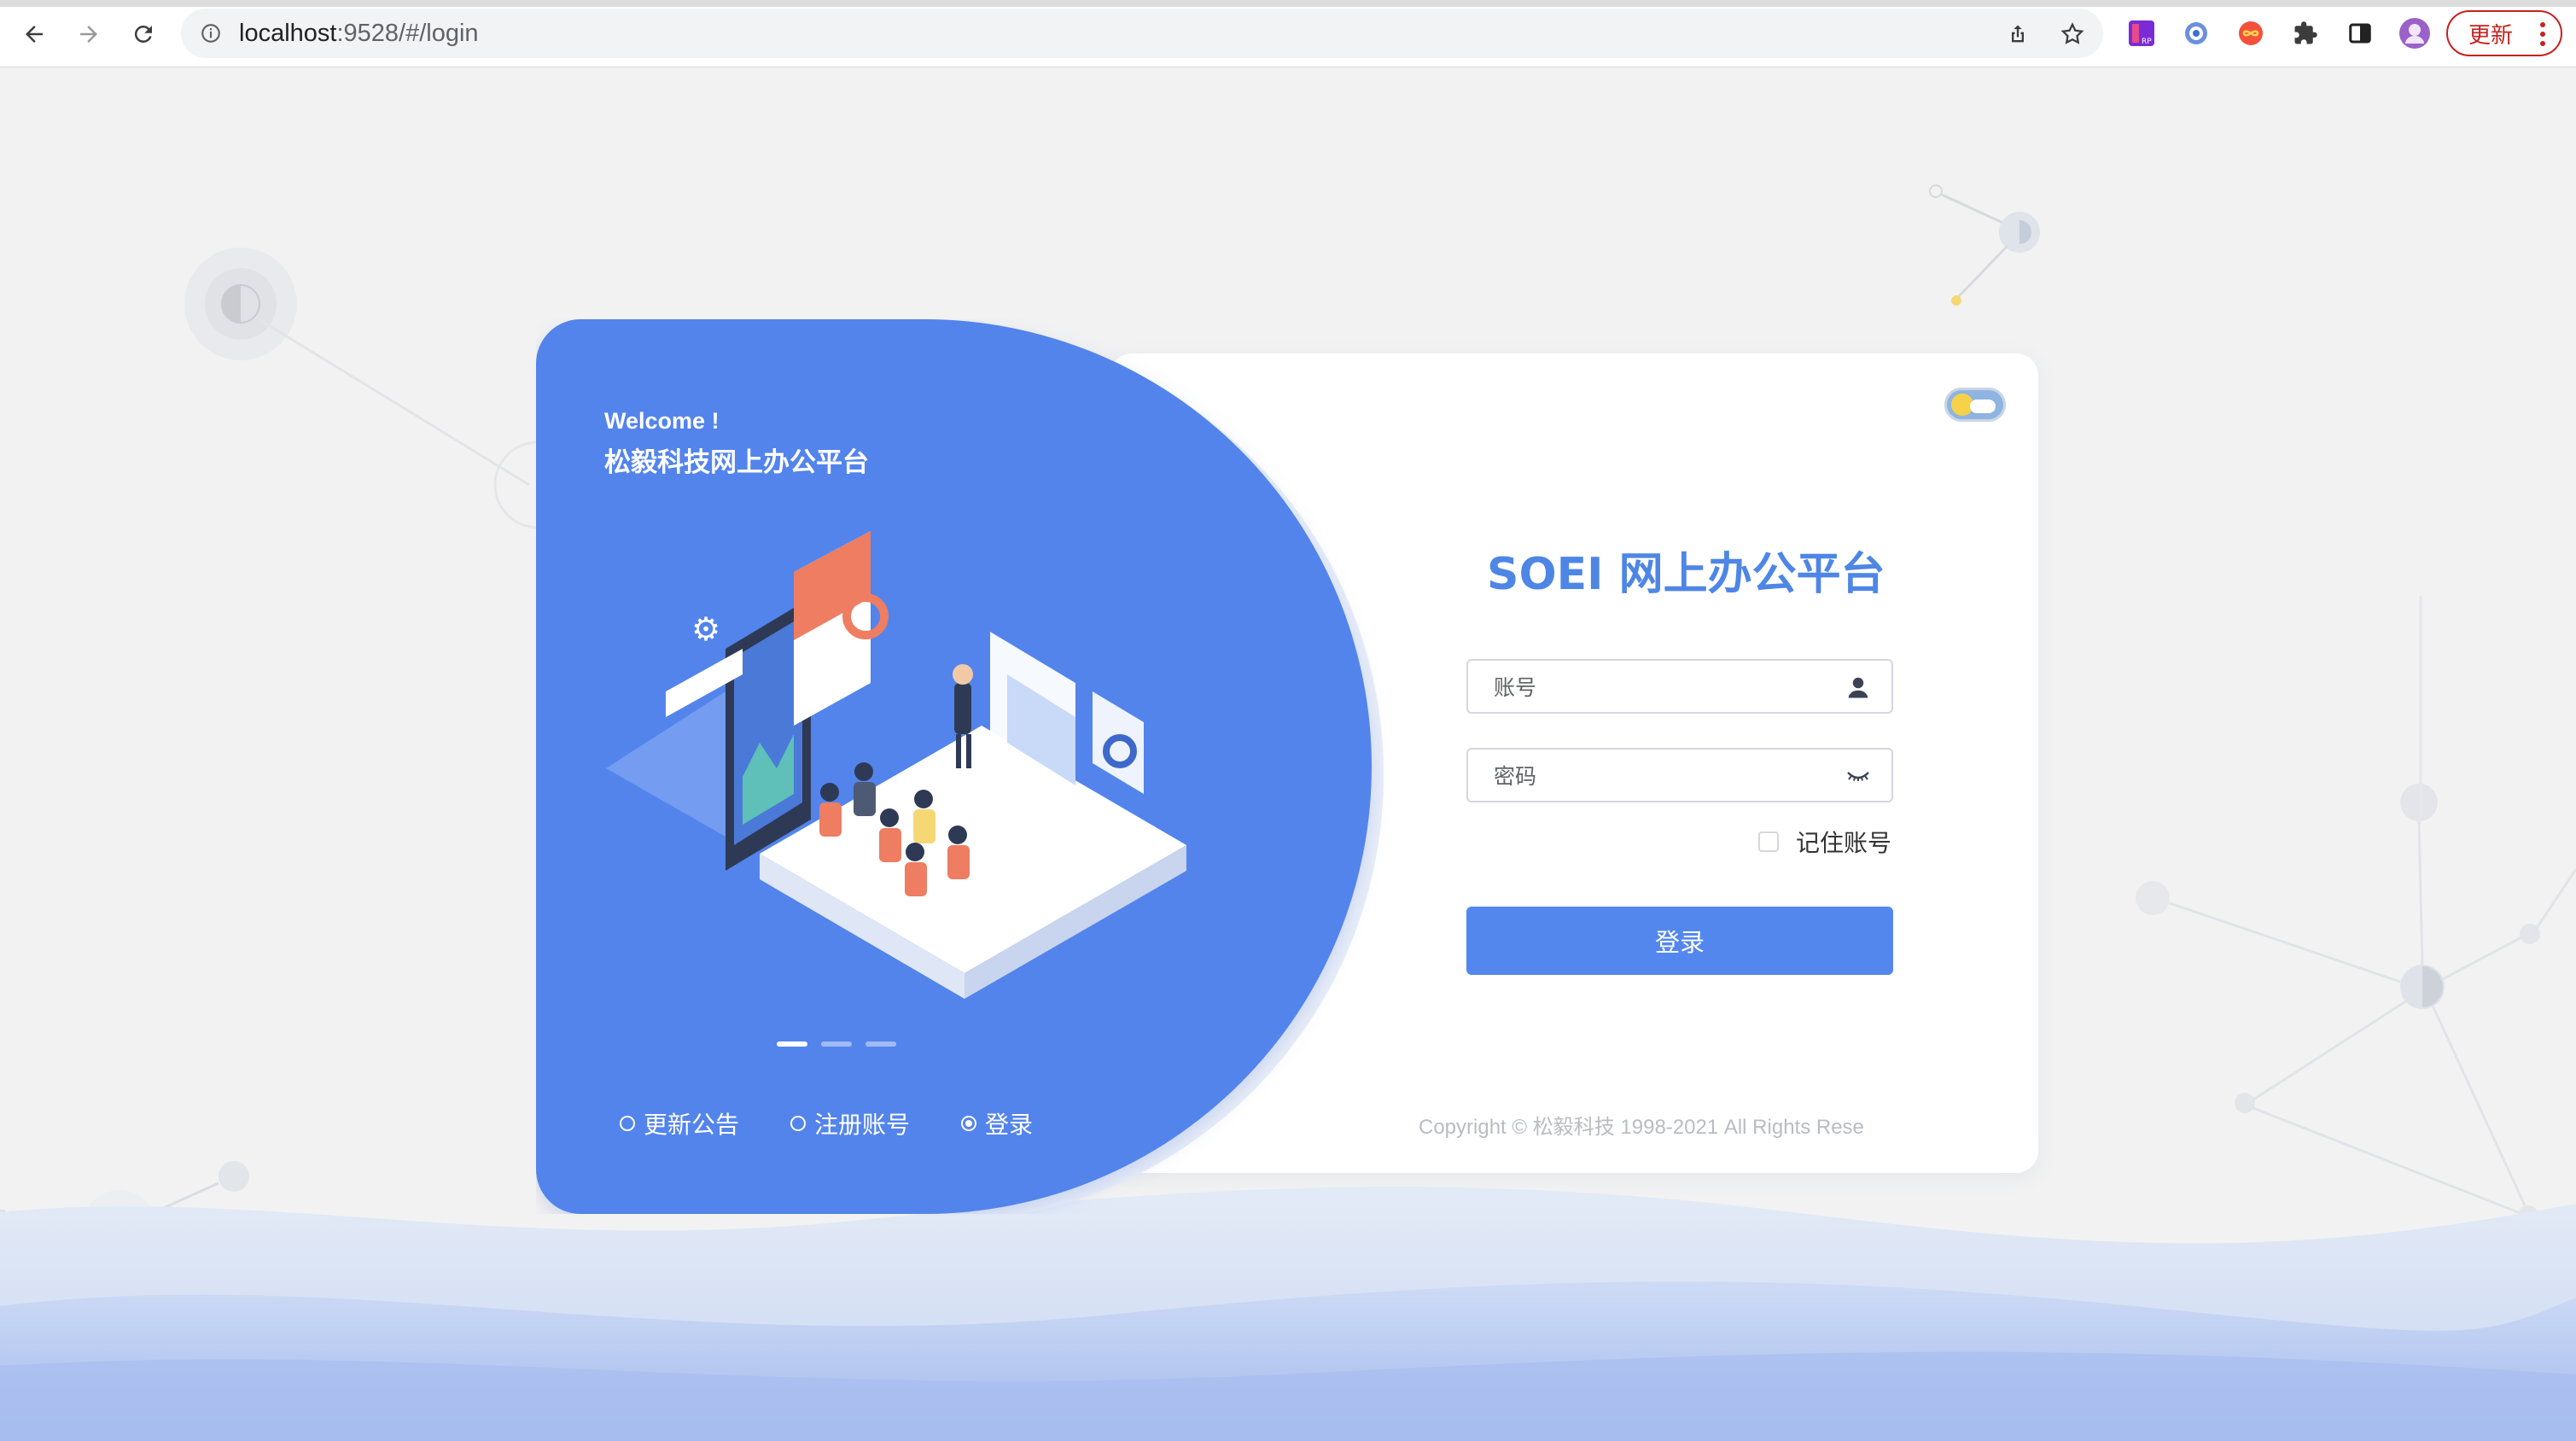 The height and width of the screenshot is (1441, 2576). Describe the element at coordinates (2491, 35) in the screenshot. I see `update-label: 更新` at that location.